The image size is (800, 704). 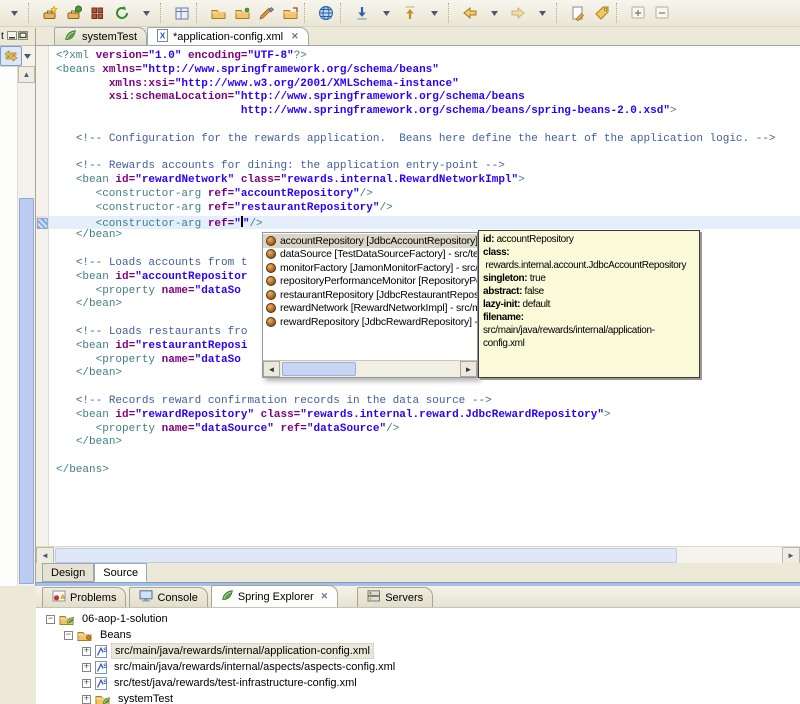 I want to click on panel-tab-servers: Servers, so click(x=395, y=597).